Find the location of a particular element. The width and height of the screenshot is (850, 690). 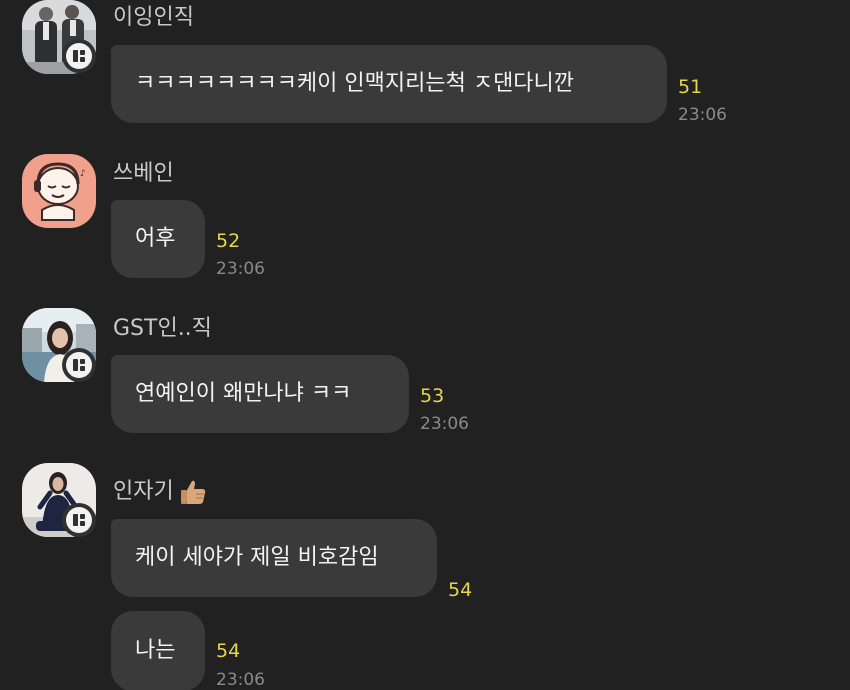

message-bubble: 연예인이 왜만나냐 ㅋㅋ is located at coordinates (260, 394).